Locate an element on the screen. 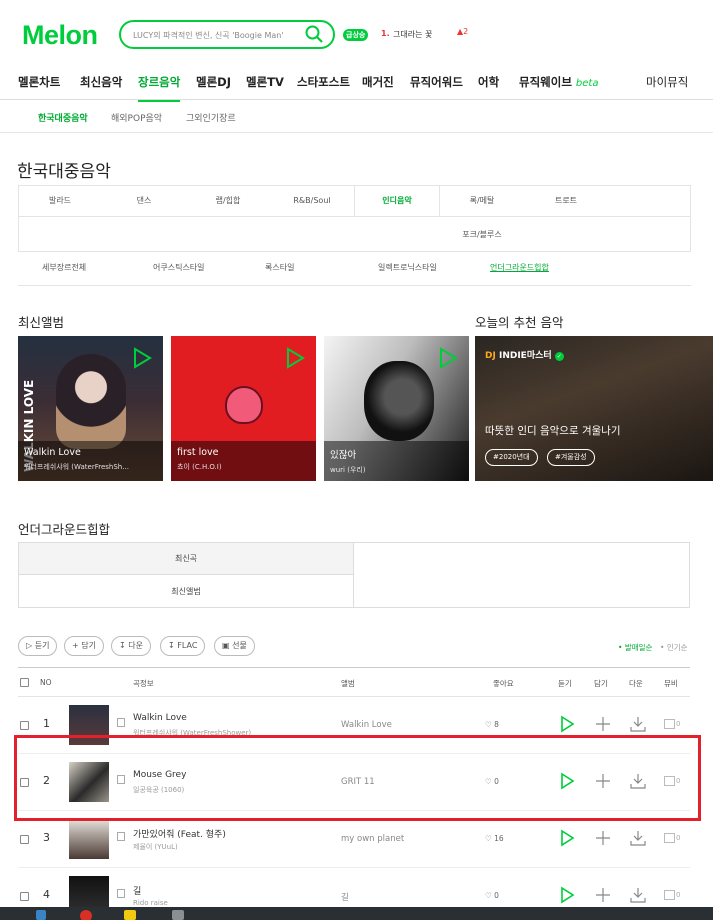 Image resolution: width=713 pixels, height=920 pixels. nav-latest: 최신음악 is located at coordinates (101, 82).